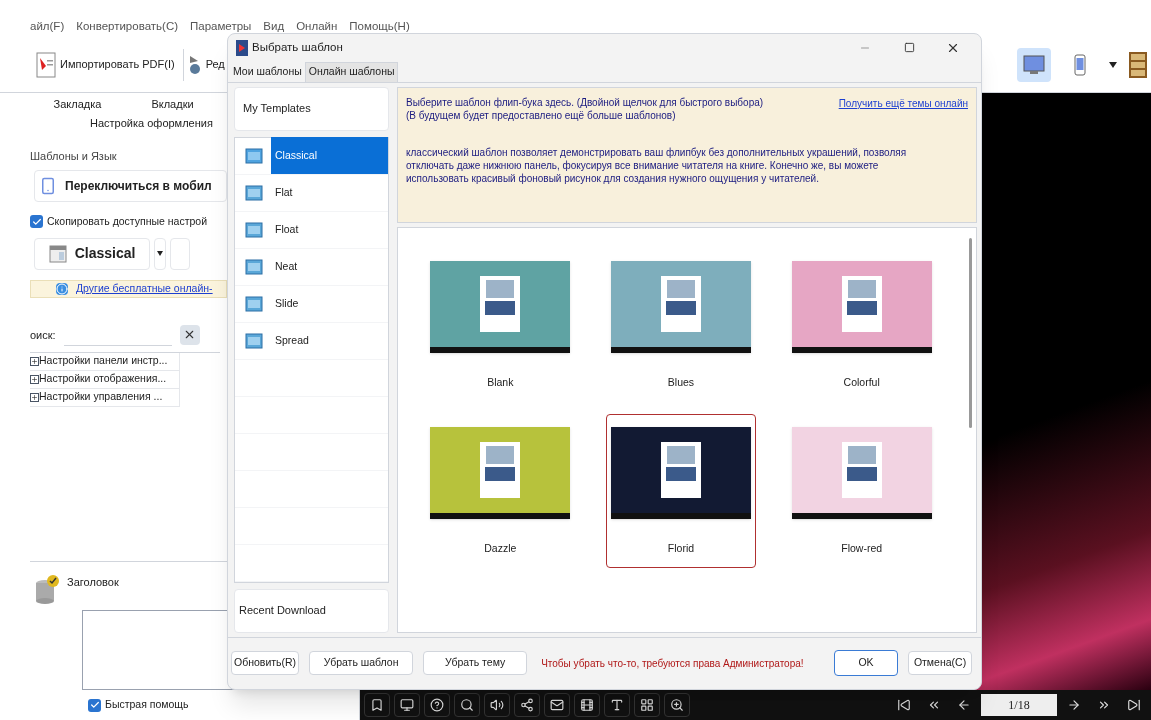 The width and height of the screenshot is (1151, 720). I want to click on category-item: Float, so click(311, 230).